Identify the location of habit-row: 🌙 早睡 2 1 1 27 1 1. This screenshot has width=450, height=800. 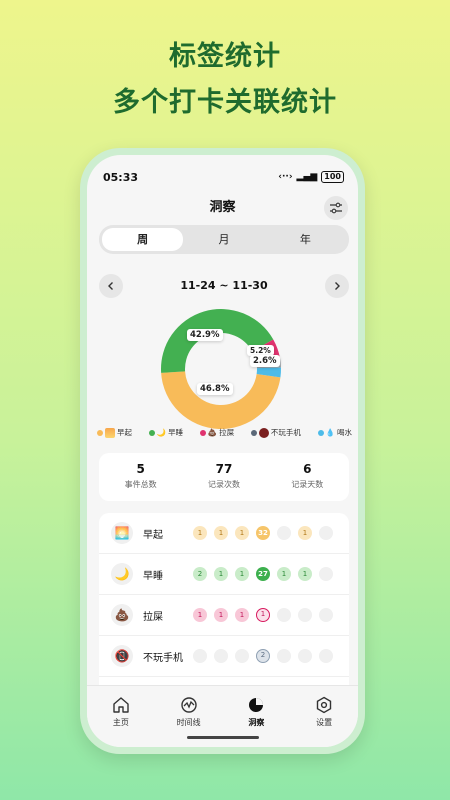
(224, 574).